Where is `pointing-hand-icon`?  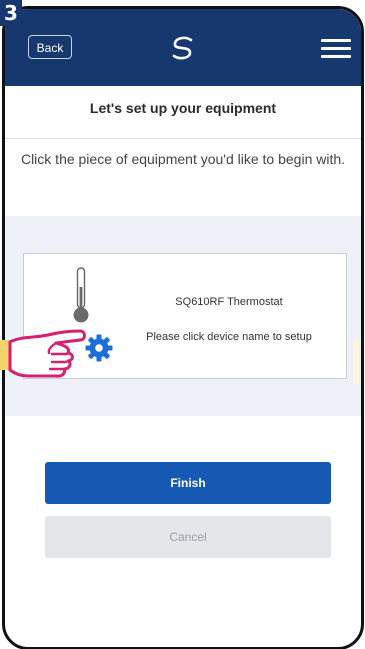 pointing-hand-icon is located at coordinates (43, 353).